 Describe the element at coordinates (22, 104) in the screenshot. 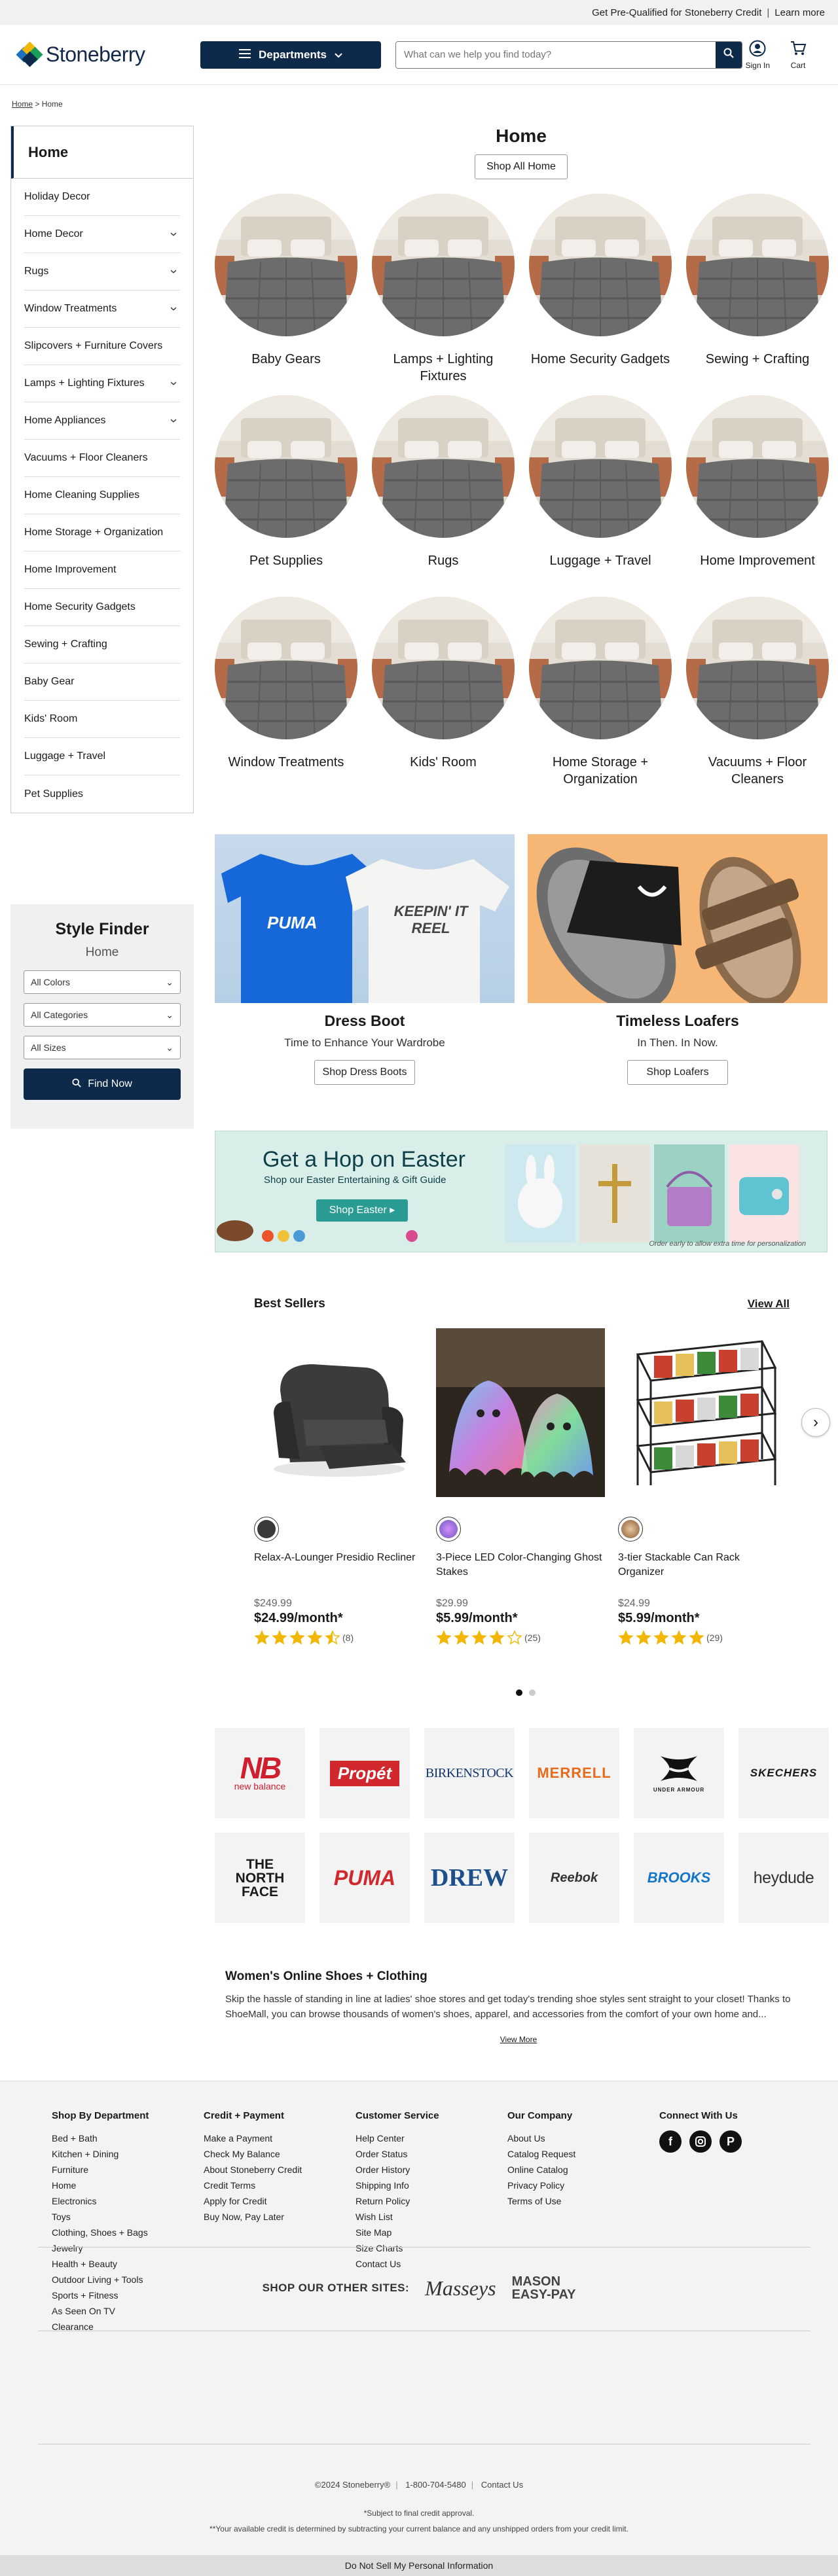

I see `breadcrumb-home-link: Home` at that location.